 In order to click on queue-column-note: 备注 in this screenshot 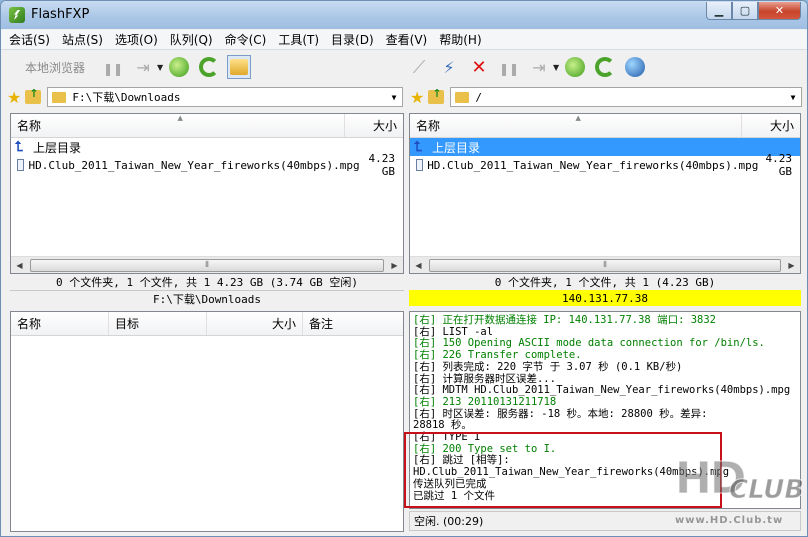, I will do `click(353, 323)`.